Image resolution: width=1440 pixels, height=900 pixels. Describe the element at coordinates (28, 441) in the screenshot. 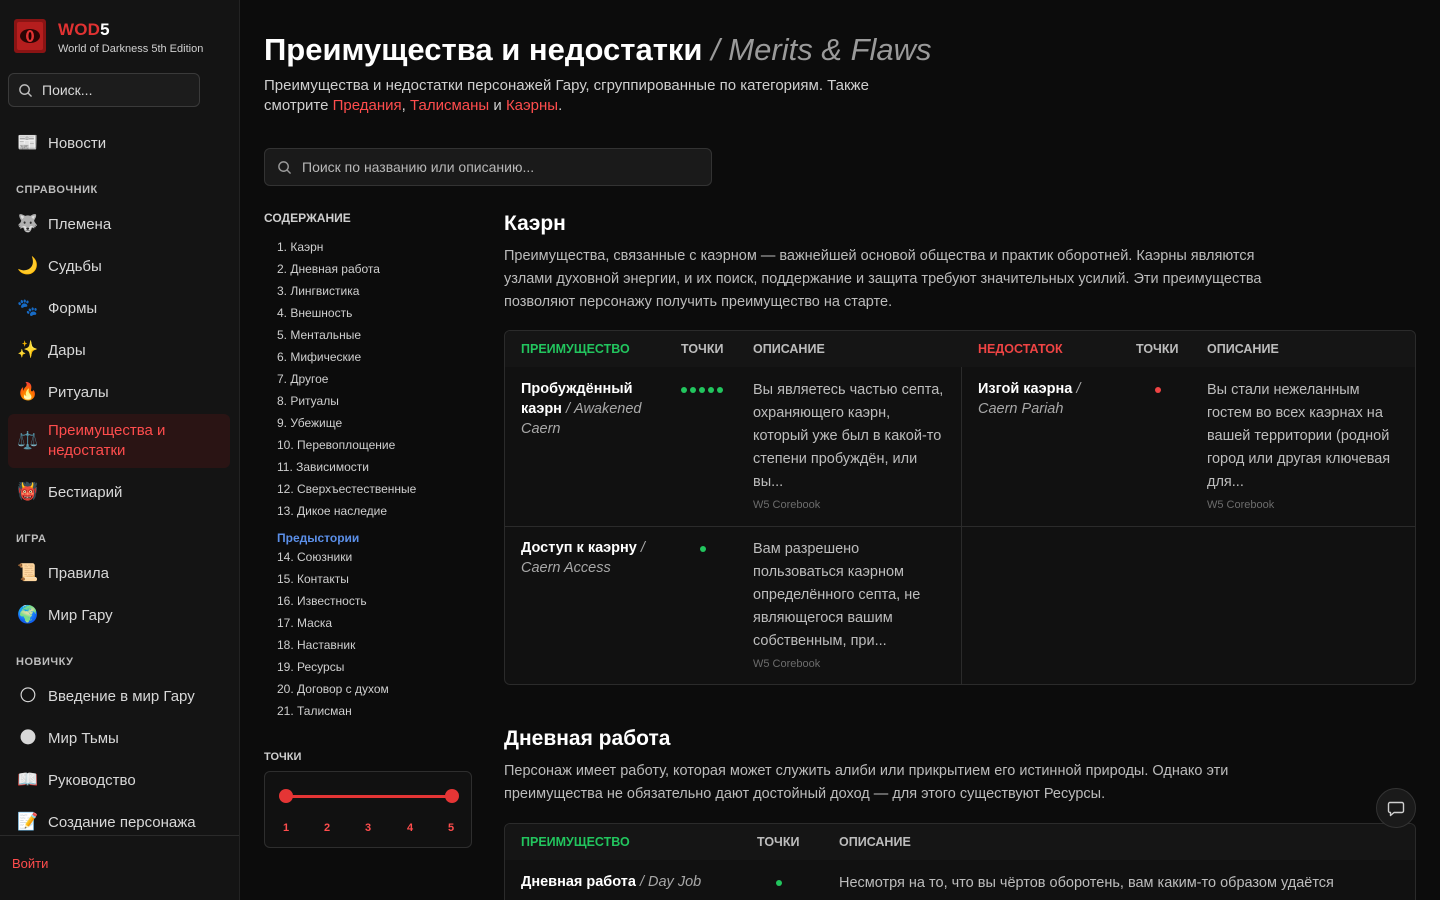

I see `scales-icon: ⚖️` at that location.